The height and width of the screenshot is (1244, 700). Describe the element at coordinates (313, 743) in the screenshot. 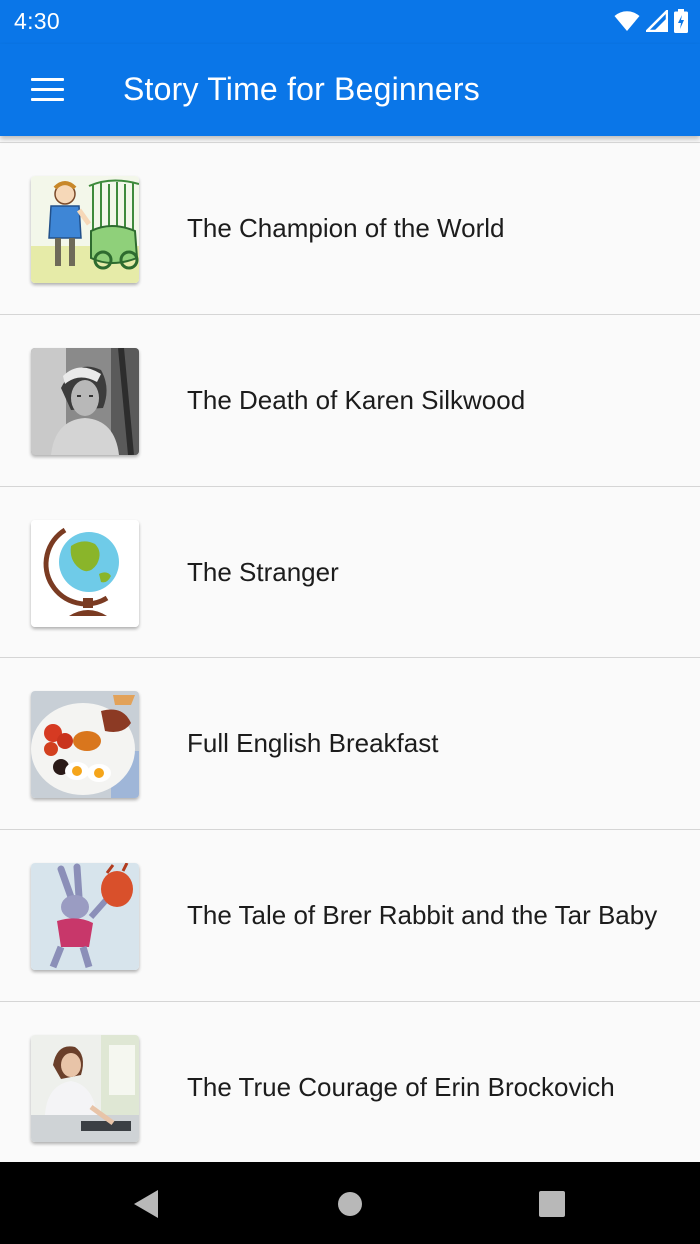

I see `story-title: Full English Breakfast` at that location.